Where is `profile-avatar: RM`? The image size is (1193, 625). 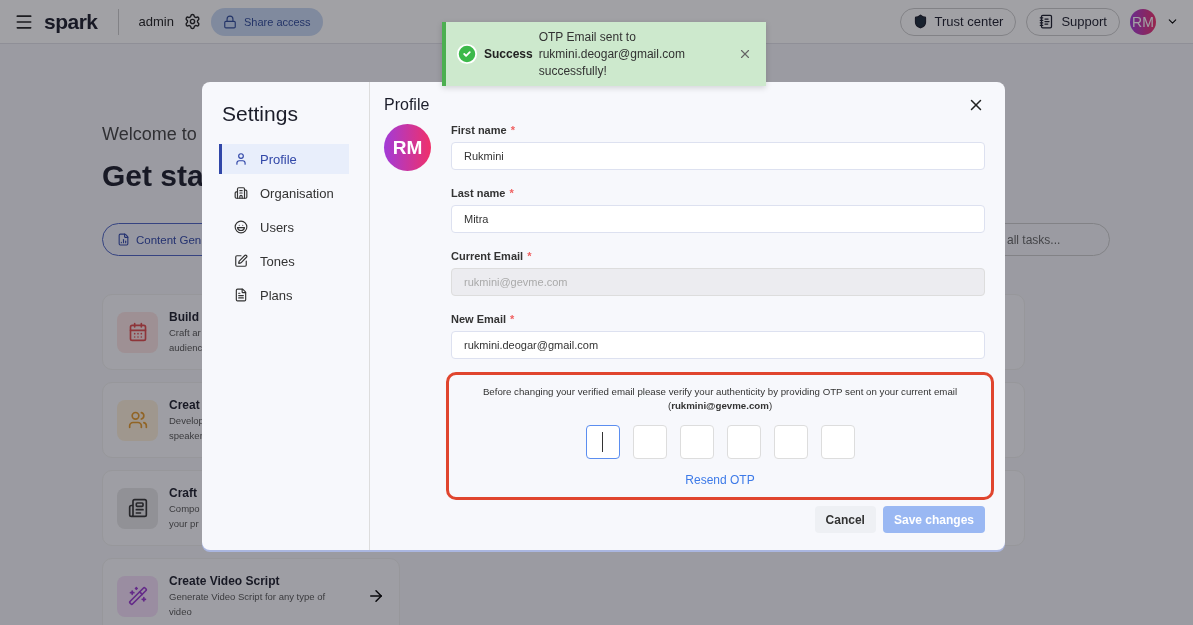 profile-avatar: RM is located at coordinates (407, 147).